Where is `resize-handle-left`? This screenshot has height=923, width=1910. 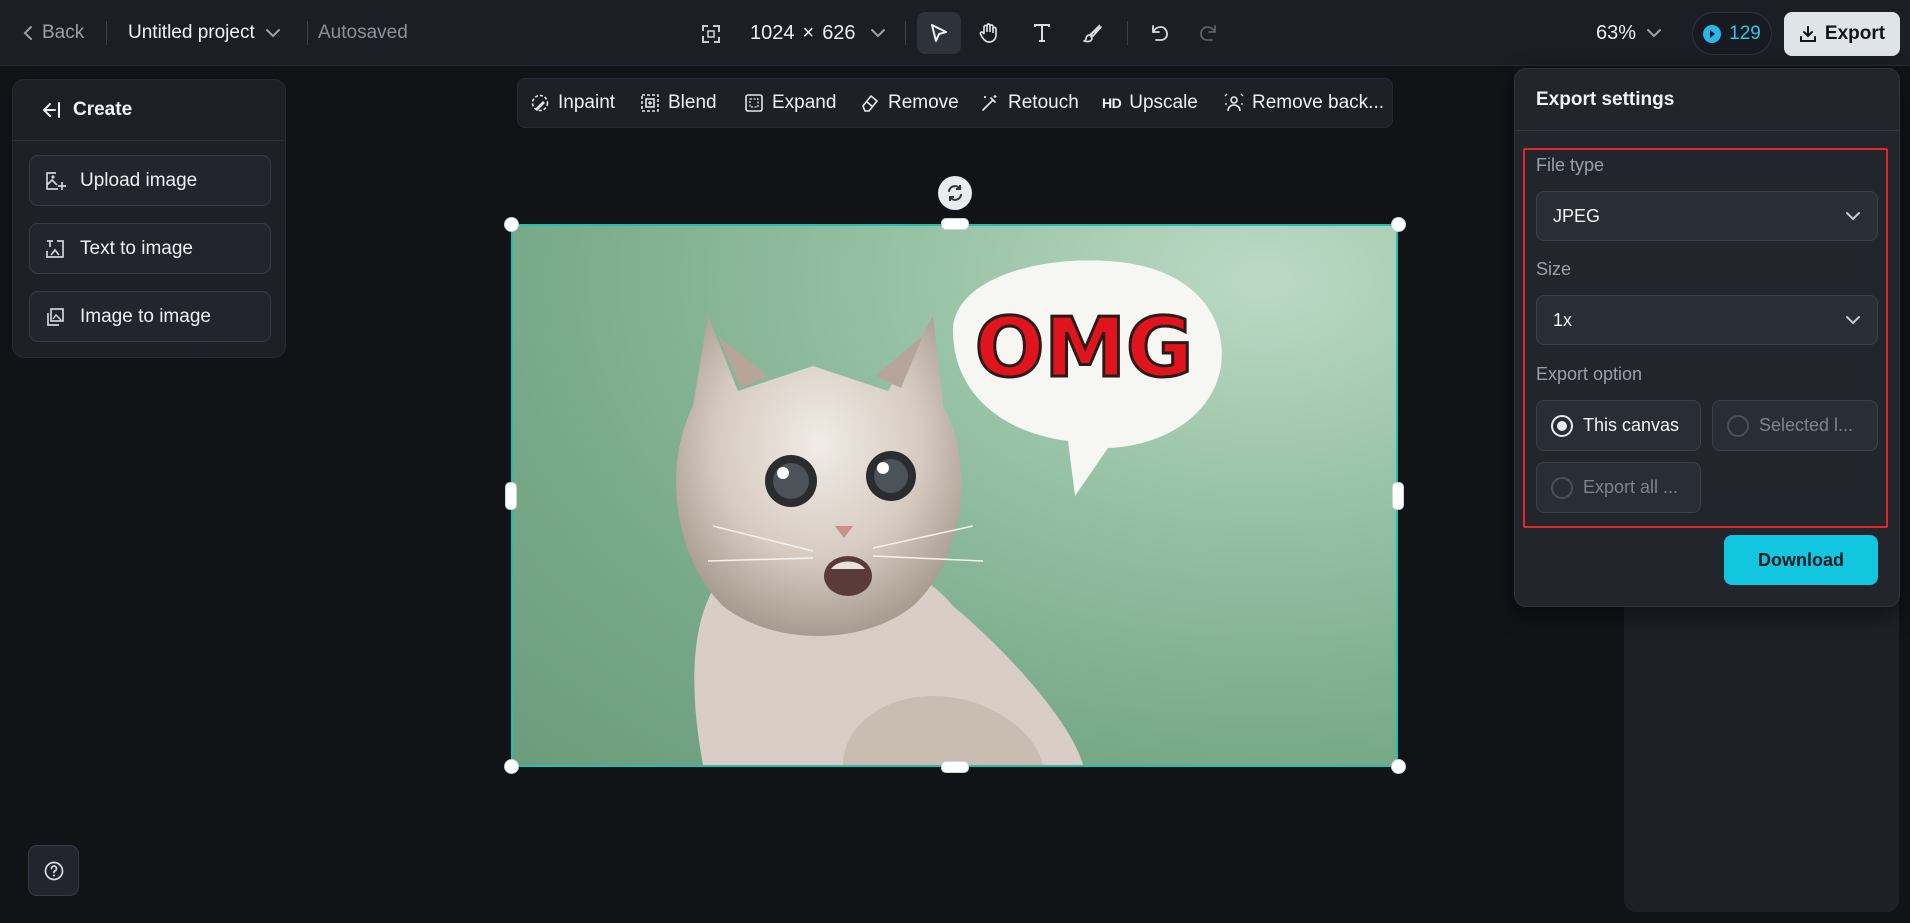 resize-handle-left is located at coordinates (511, 496).